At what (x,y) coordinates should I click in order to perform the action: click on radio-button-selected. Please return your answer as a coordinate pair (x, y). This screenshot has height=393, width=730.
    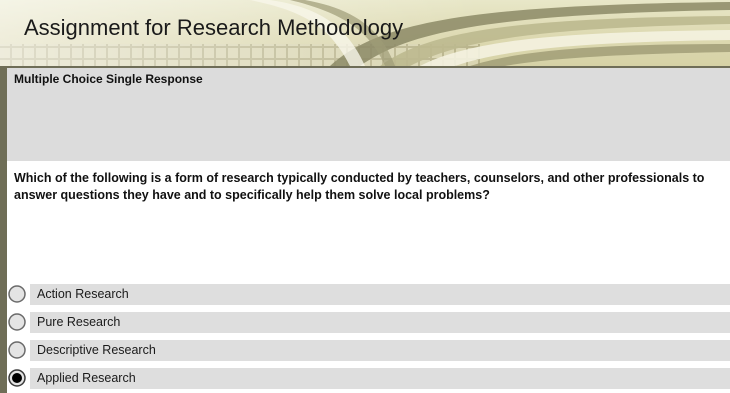
    Looking at the image, I should click on (17, 378).